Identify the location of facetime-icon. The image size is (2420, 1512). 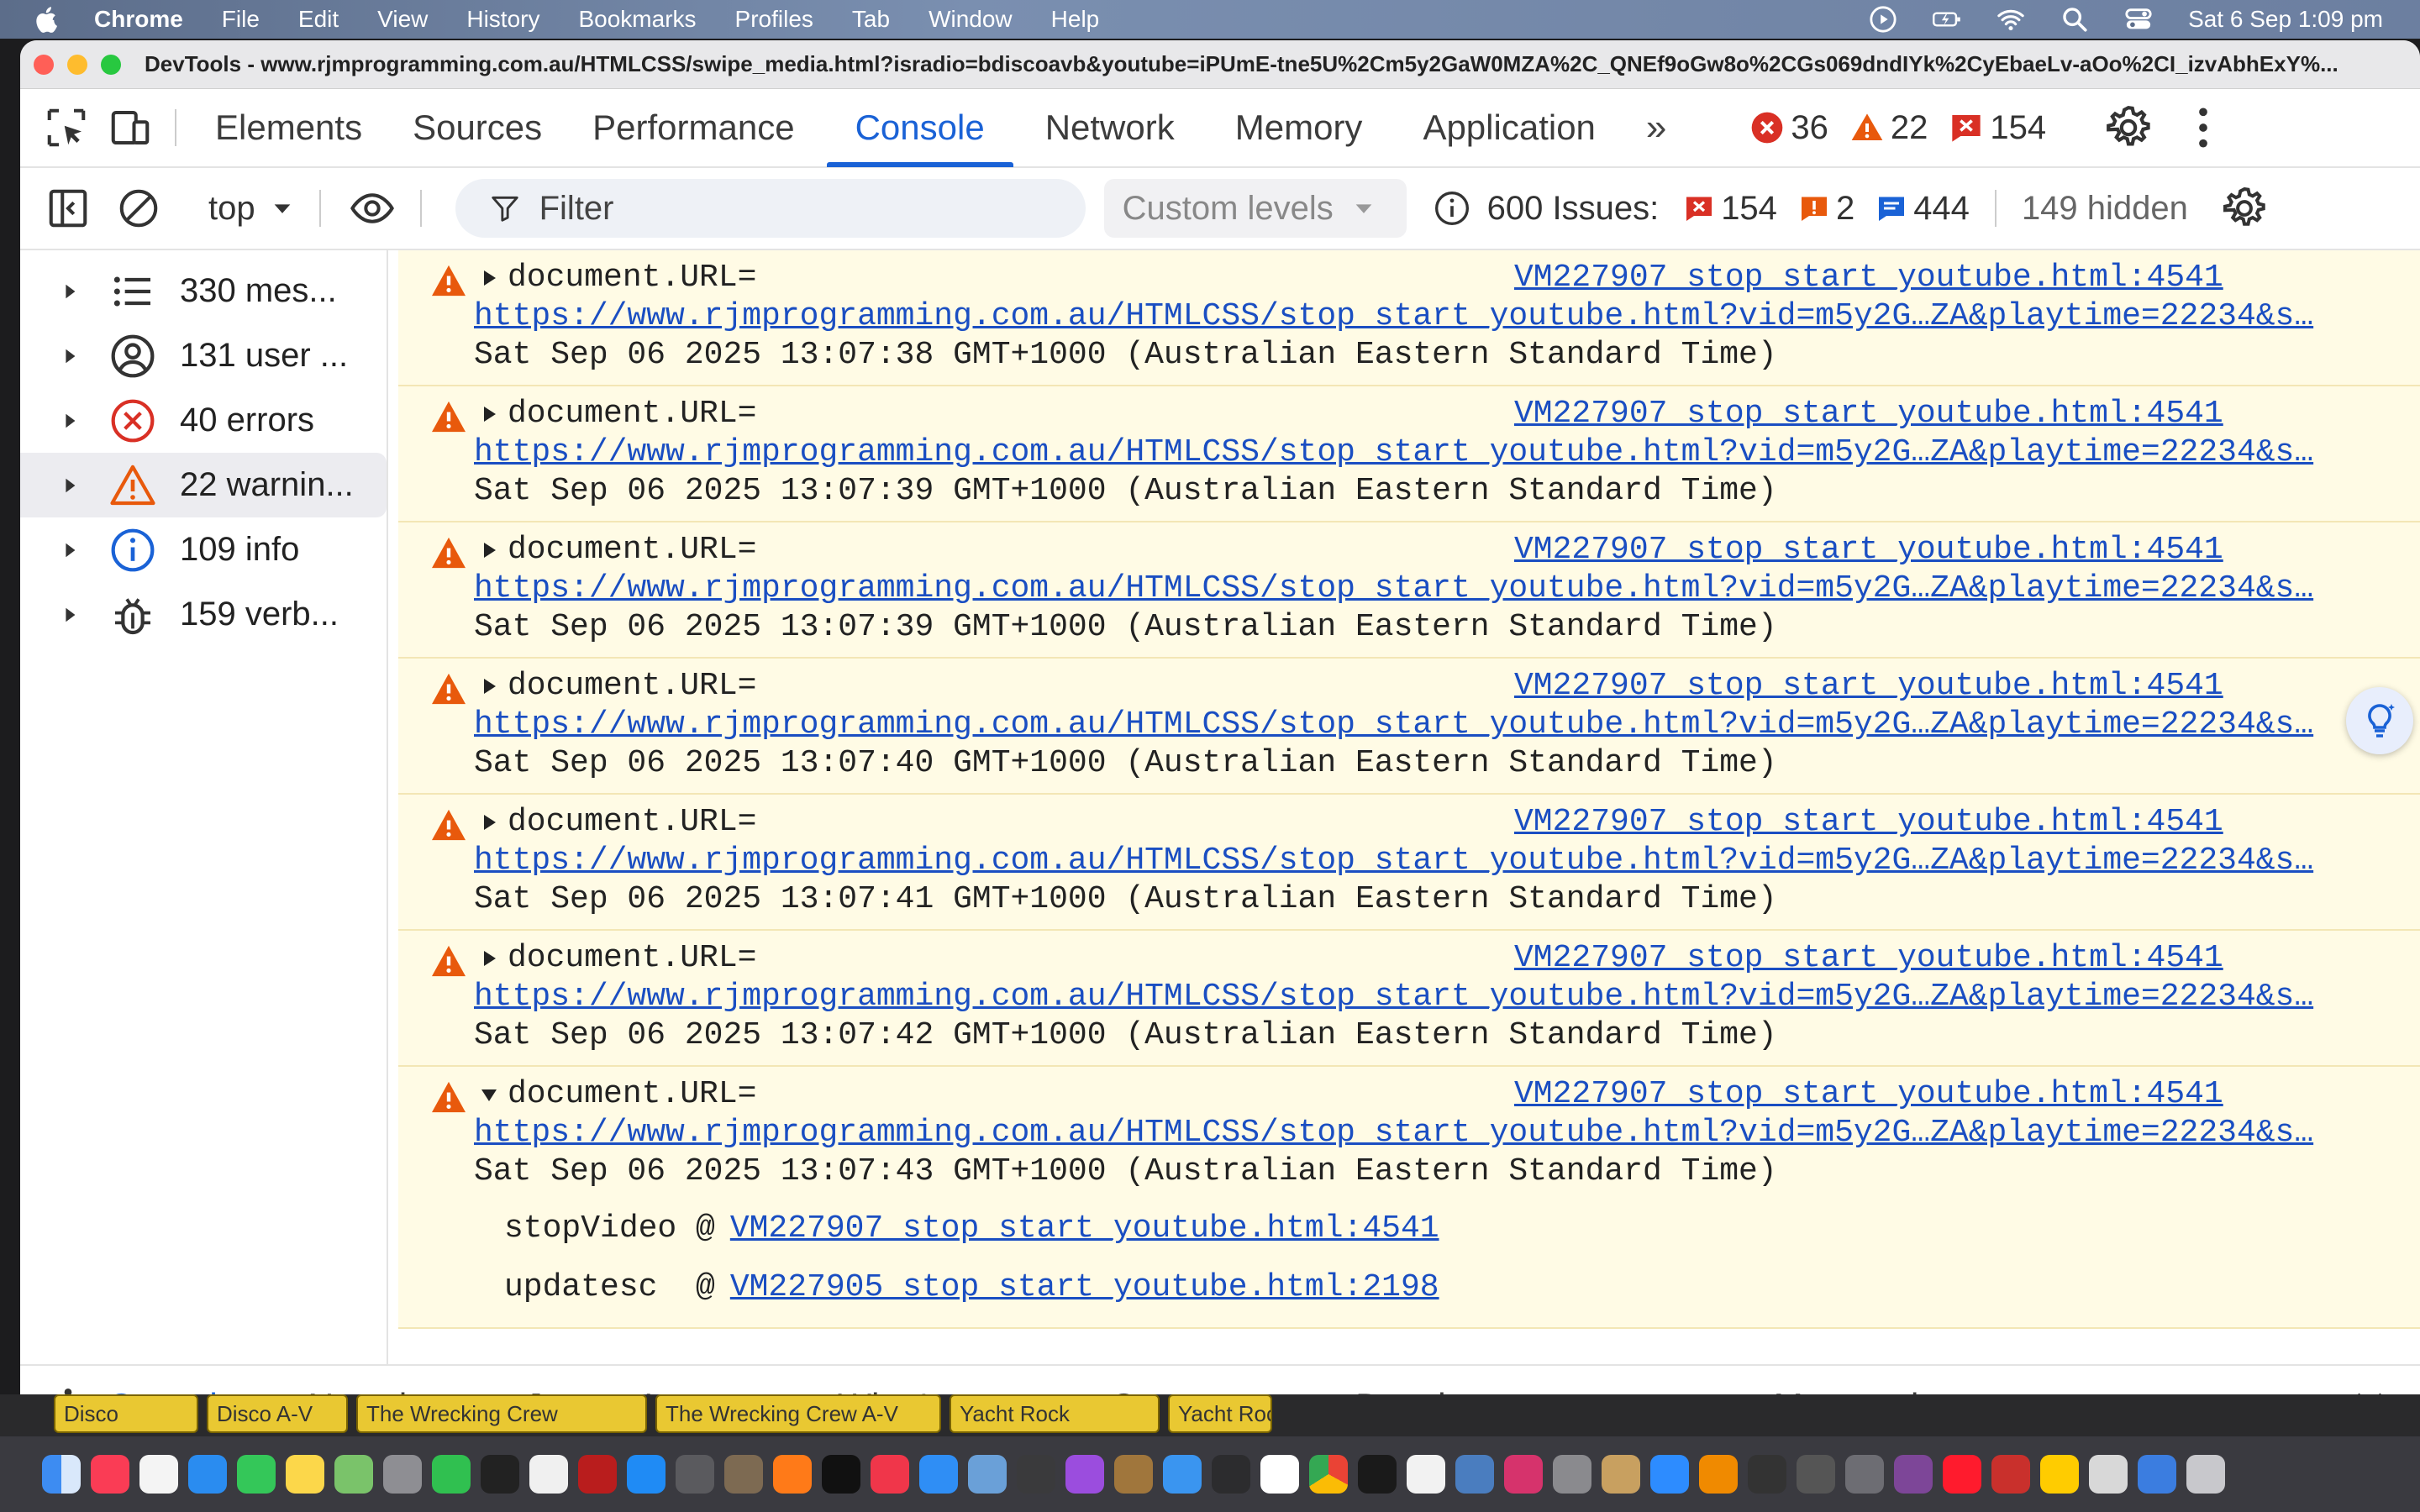
(451, 1474).